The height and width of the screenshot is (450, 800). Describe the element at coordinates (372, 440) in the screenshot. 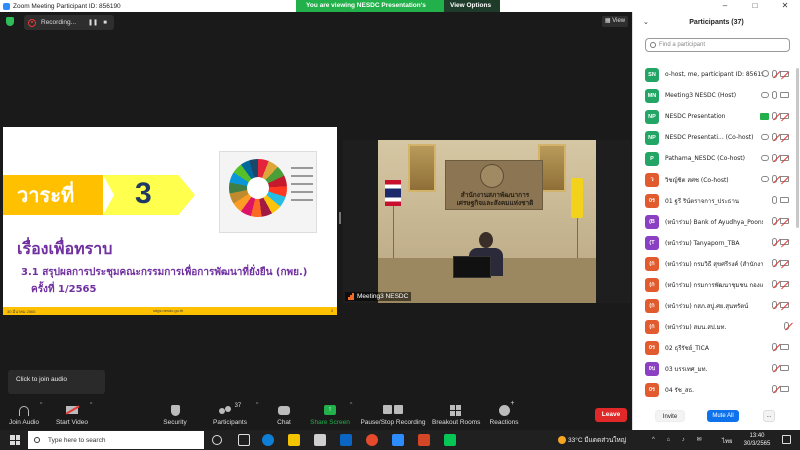

I see `chrome-icon` at that location.